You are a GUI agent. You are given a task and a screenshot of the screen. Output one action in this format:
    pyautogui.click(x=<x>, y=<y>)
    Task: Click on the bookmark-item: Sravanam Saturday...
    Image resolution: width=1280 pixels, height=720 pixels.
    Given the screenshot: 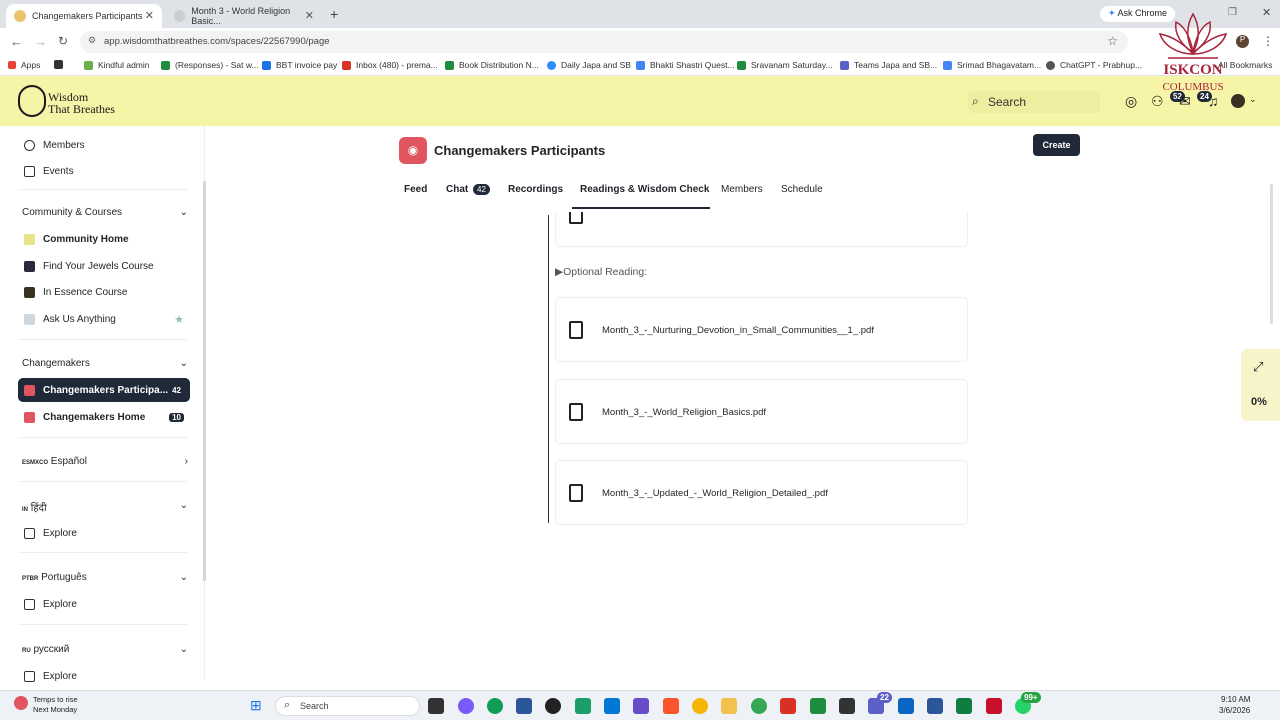 What is the action you would take?
    pyautogui.click(x=785, y=65)
    